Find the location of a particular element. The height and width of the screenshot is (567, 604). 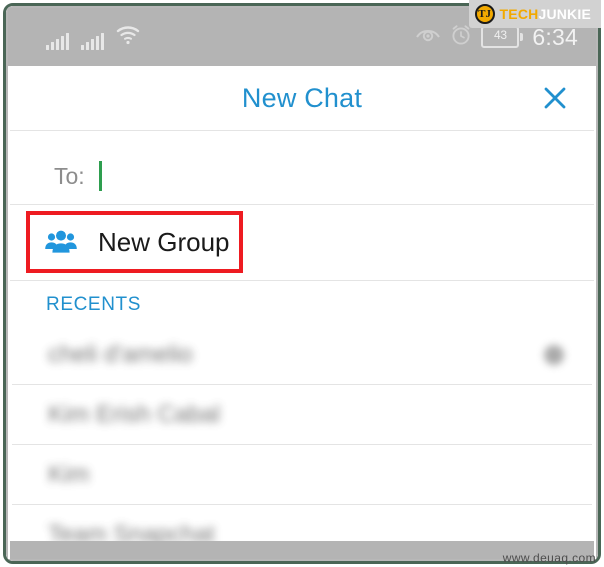

to-label: To: is located at coordinates (69, 175).